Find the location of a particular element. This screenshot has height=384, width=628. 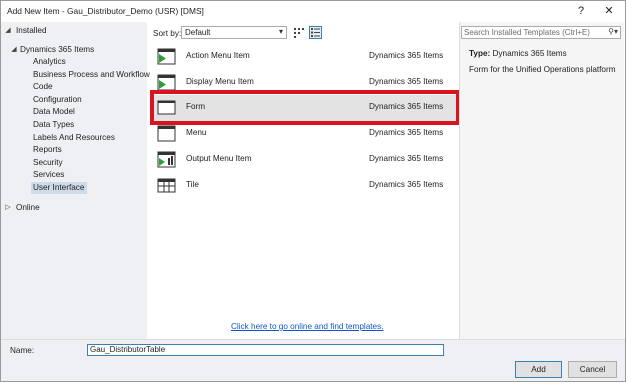

search-icon: ⚲▾ is located at coordinates (613, 31).